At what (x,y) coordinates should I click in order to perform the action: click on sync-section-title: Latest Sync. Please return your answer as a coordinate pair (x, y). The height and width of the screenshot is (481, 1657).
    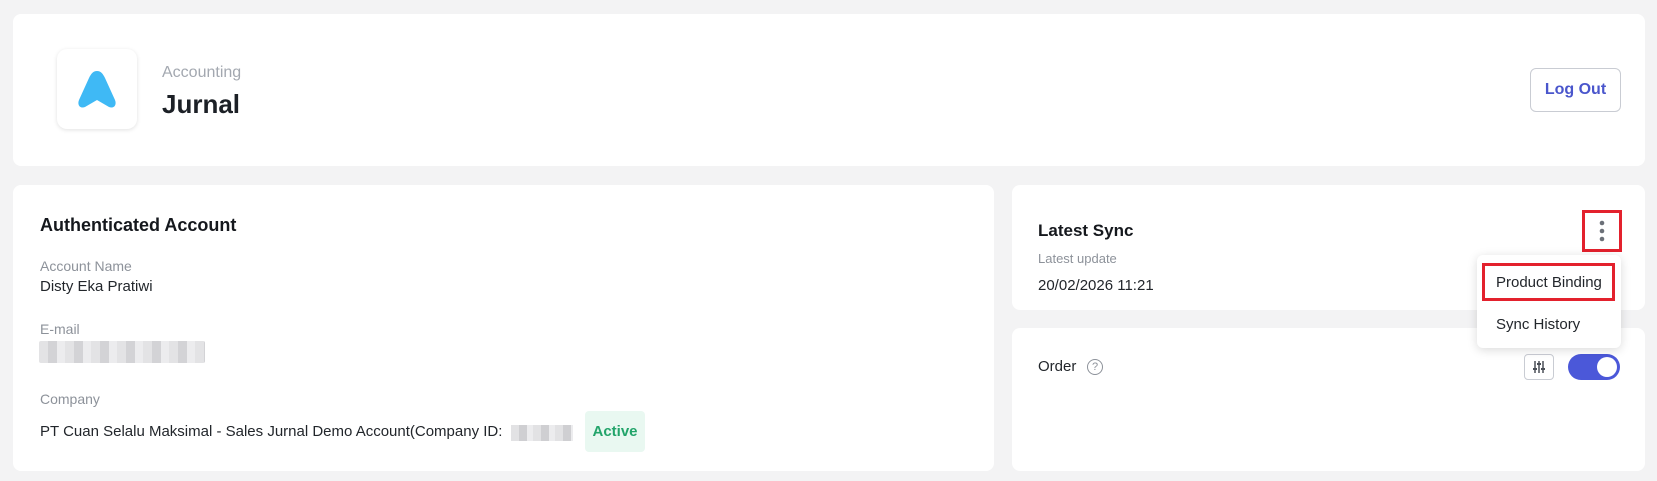
    Looking at the image, I should click on (1086, 230).